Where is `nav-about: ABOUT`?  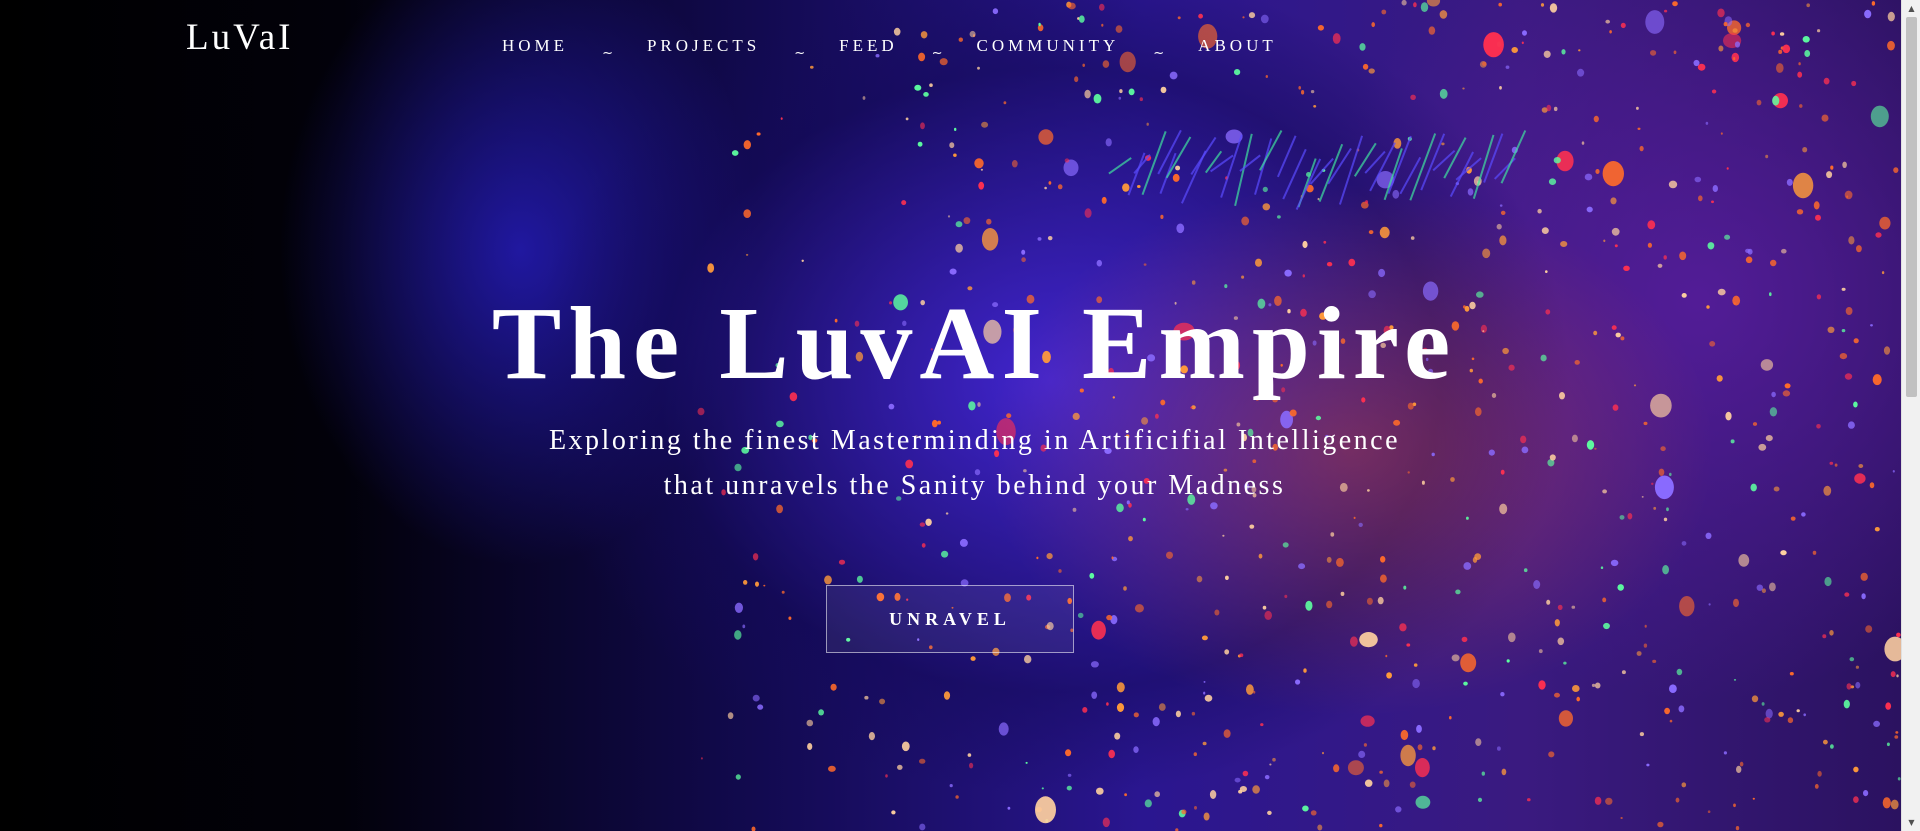
nav-about: ABOUT is located at coordinates (1237, 46).